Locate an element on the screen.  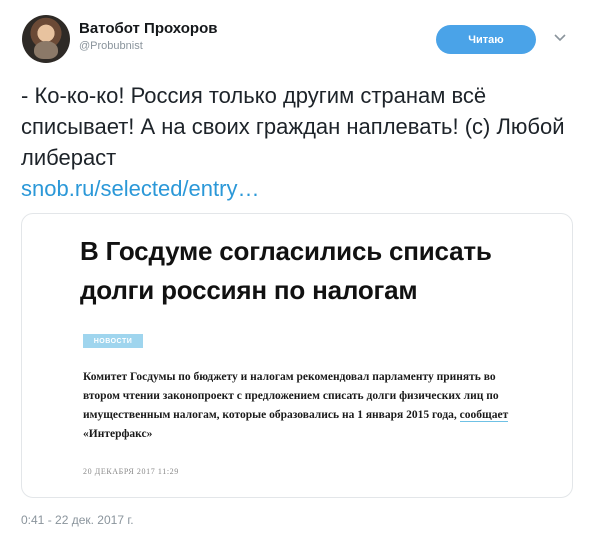
follow-button: Читаю is located at coordinates (486, 39).